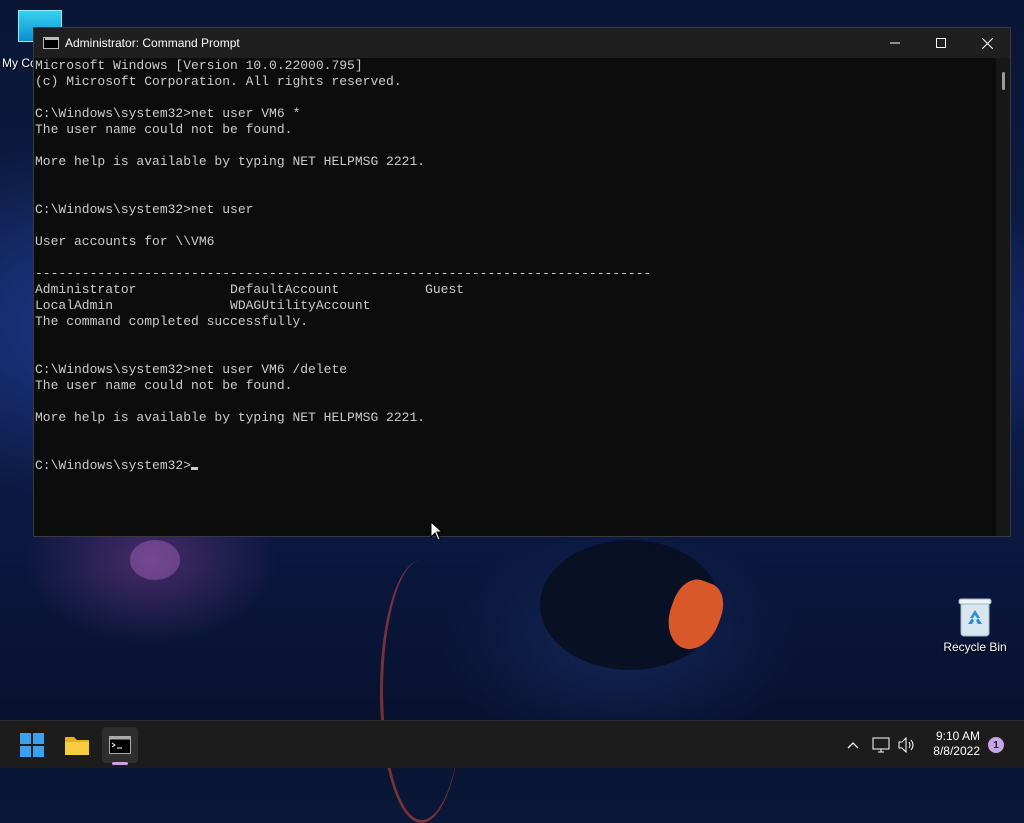 Image resolution: width=1024 pixels, height=823 pixels. Describe the element at coordinates (120, 763) in the screenshot. I see `active-indicator` at that location.